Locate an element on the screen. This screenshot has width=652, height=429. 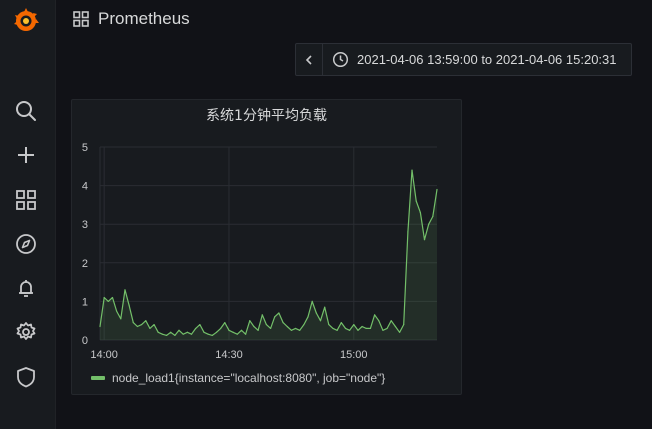
dashboard-title: Prometheus is located at coordinates (144, 19).